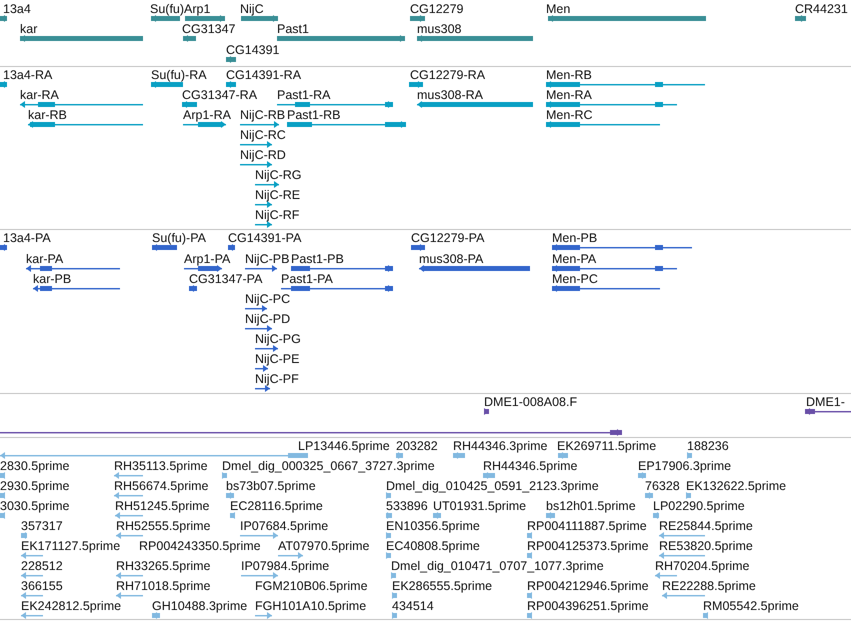  What do you see at coordinates (433, 546) in the screenshot?
I see `feature-label: EC40808.5prime` at bounding box center [433, 546].